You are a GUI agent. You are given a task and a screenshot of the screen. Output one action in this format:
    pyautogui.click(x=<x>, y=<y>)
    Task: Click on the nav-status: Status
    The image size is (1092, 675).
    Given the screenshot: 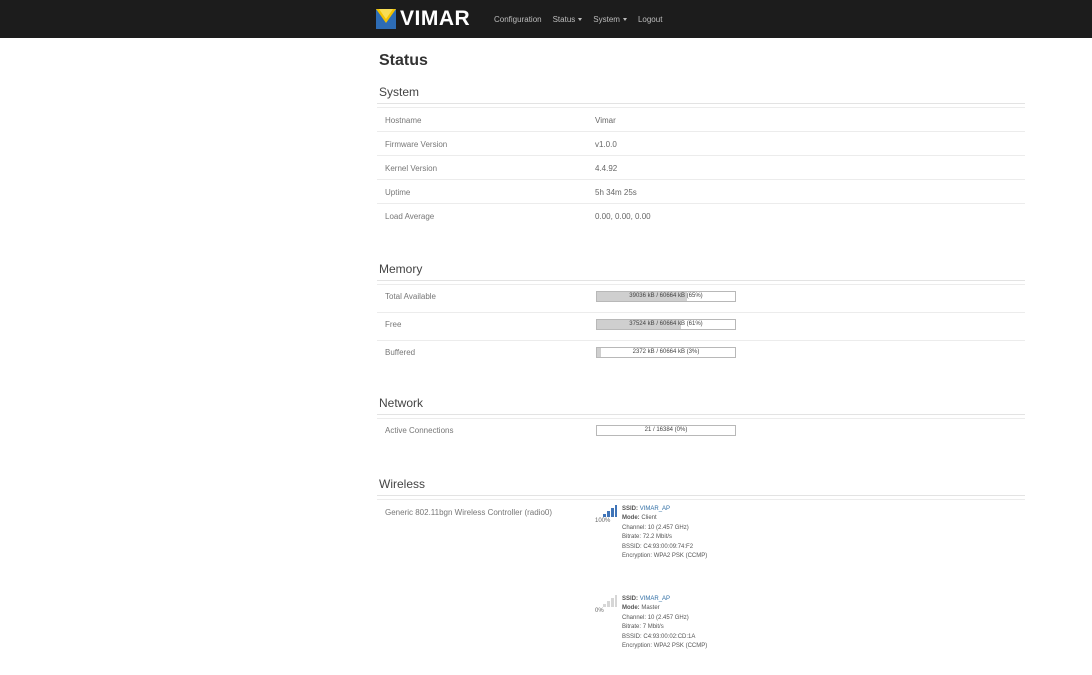 What is the action you would take?
    pyautogui.click(x=568, y=19)
    